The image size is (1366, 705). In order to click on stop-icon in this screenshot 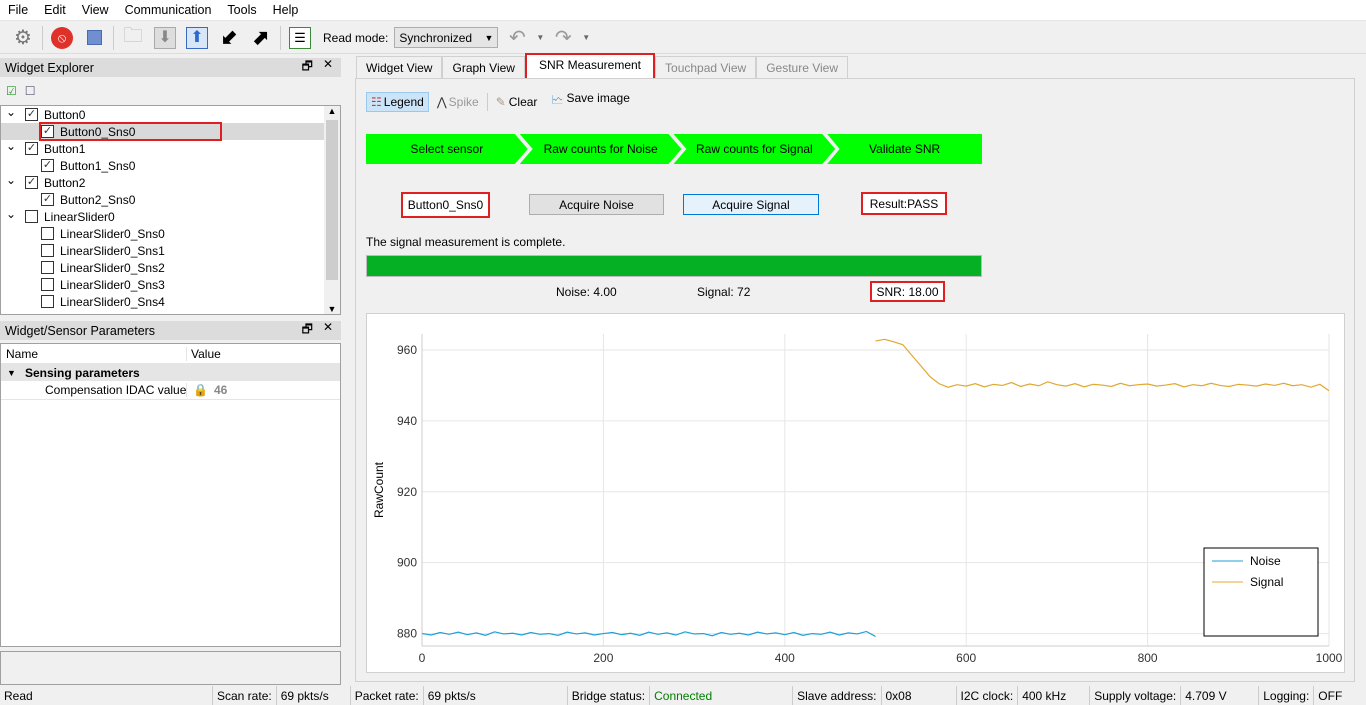, I will do `click(94, 38)`.